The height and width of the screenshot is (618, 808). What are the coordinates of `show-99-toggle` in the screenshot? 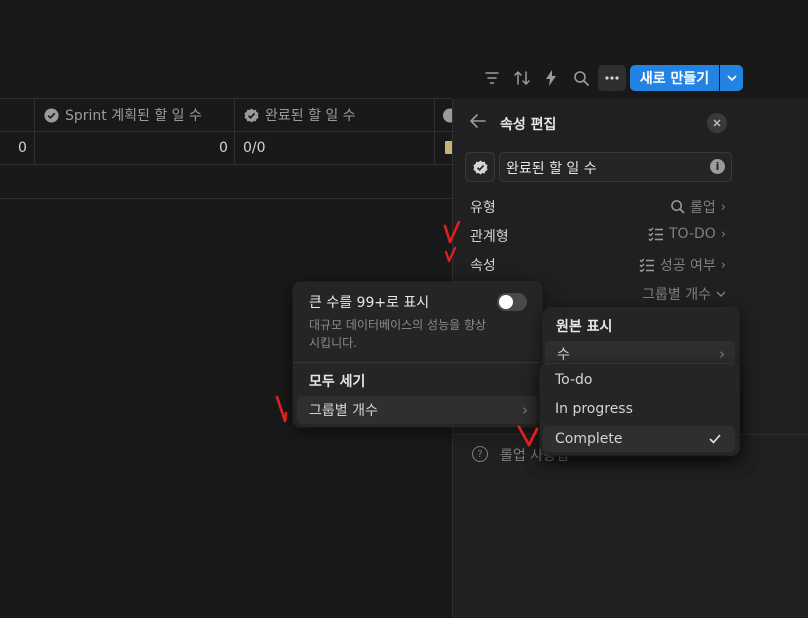 It's located at (512, 302).